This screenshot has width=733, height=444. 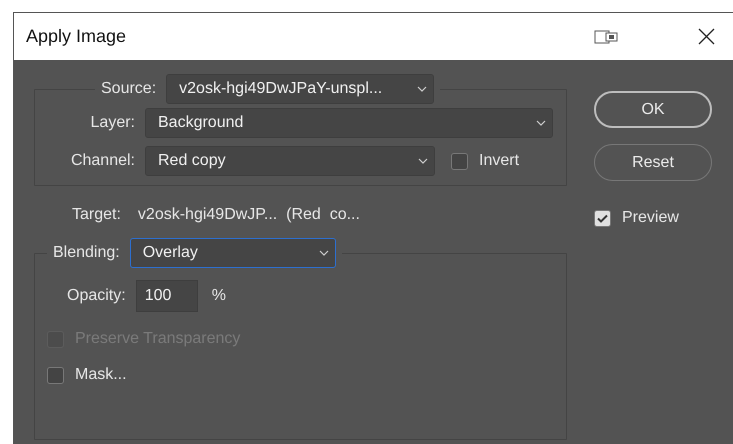 What do you see at coordinates (167, 296) in the screenshot?
I see `opacity-field: 100` at bounding box center [167, 296].